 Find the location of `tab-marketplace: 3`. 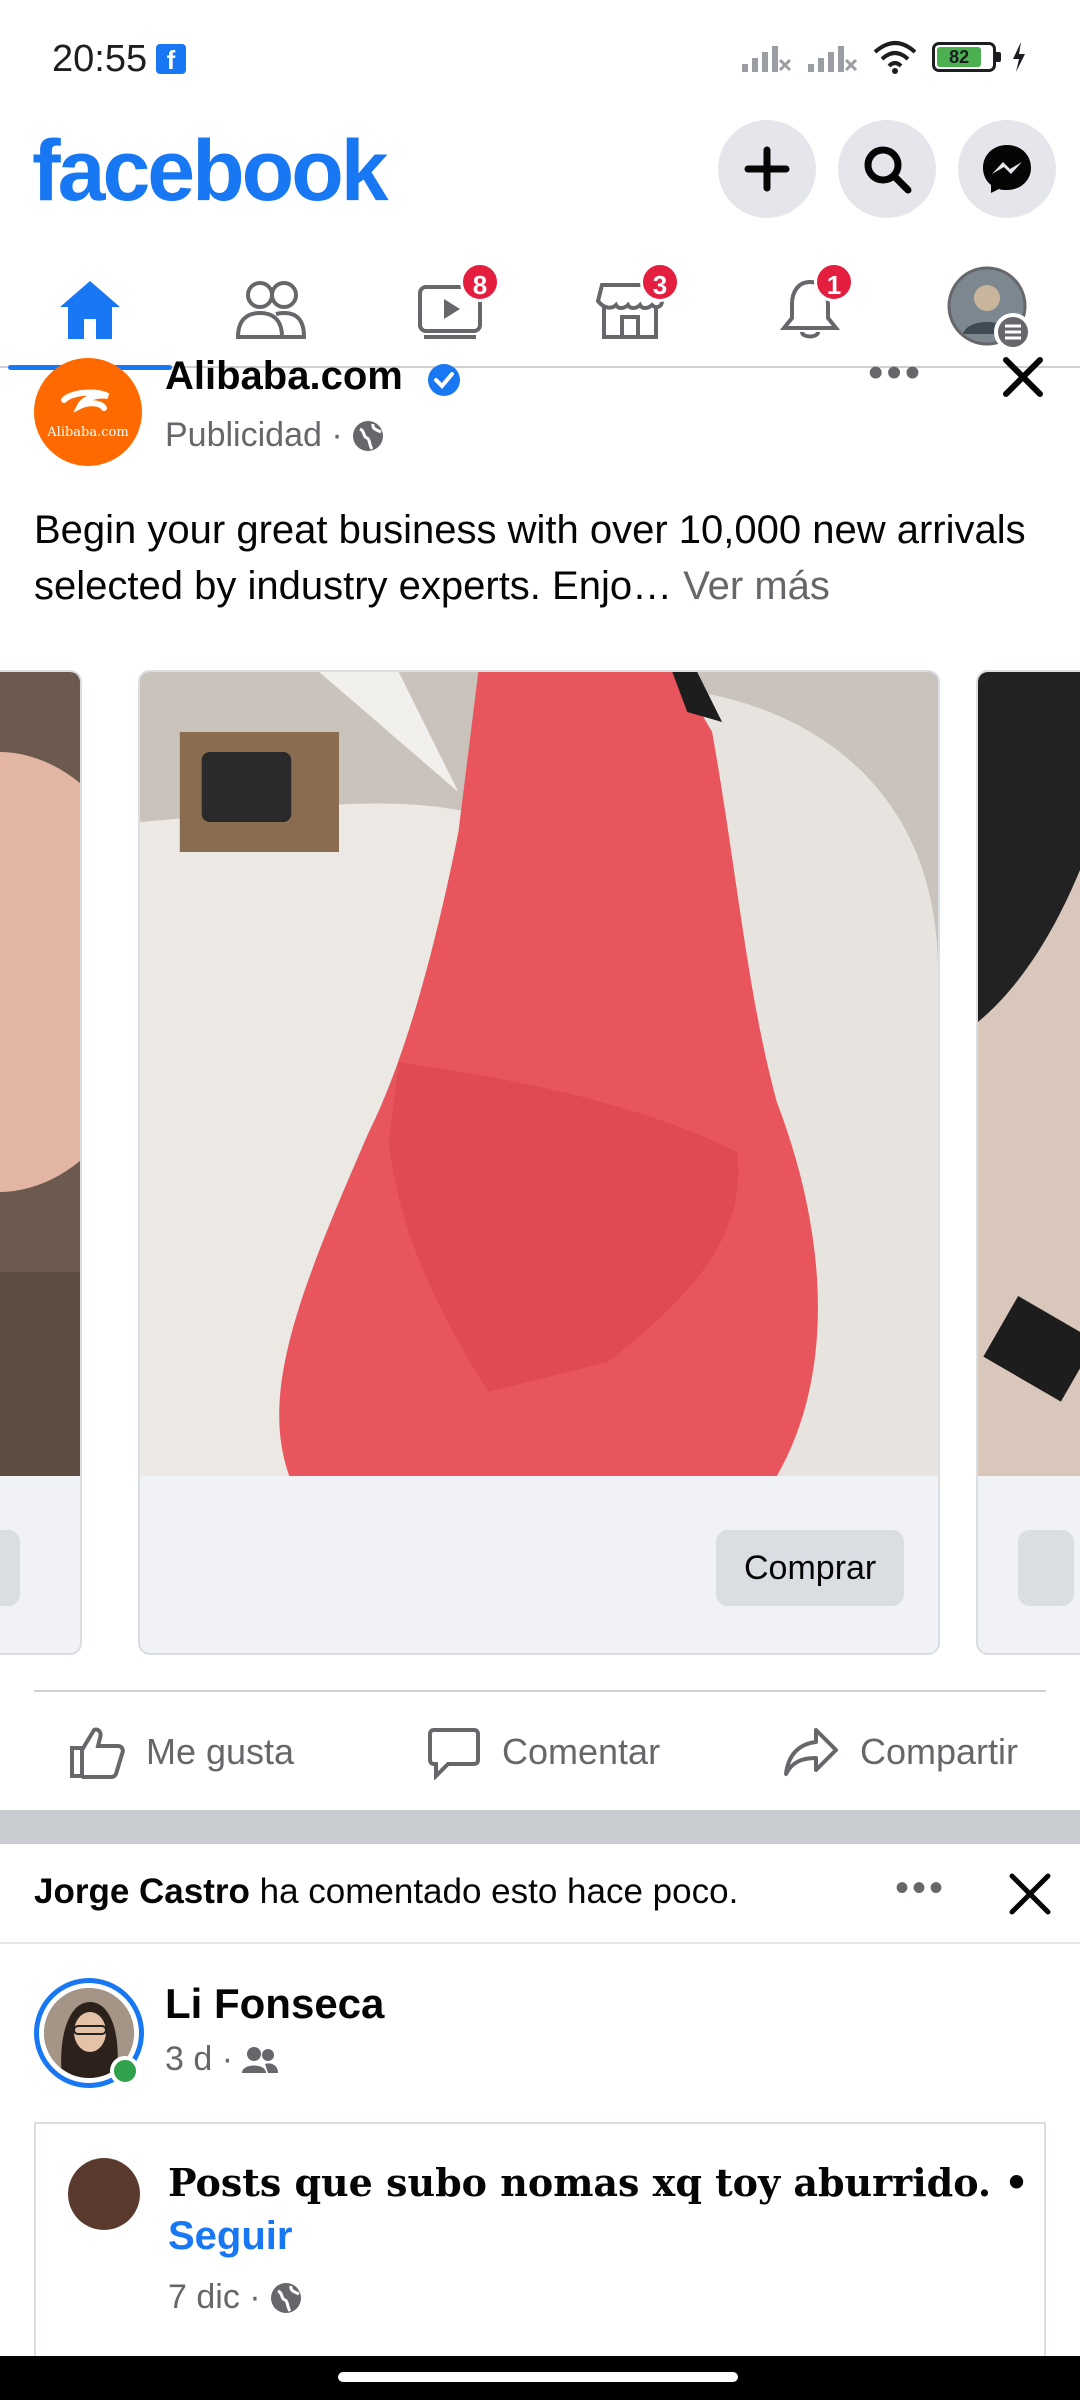

tab-marketplace: 3 is located at coordinates (630, 309).